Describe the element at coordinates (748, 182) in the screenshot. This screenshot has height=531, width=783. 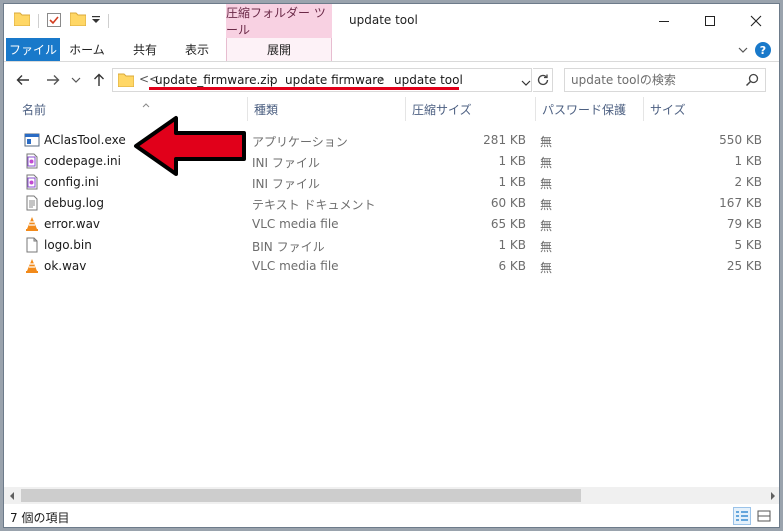
I see `file-size: 2 KB` at that location.